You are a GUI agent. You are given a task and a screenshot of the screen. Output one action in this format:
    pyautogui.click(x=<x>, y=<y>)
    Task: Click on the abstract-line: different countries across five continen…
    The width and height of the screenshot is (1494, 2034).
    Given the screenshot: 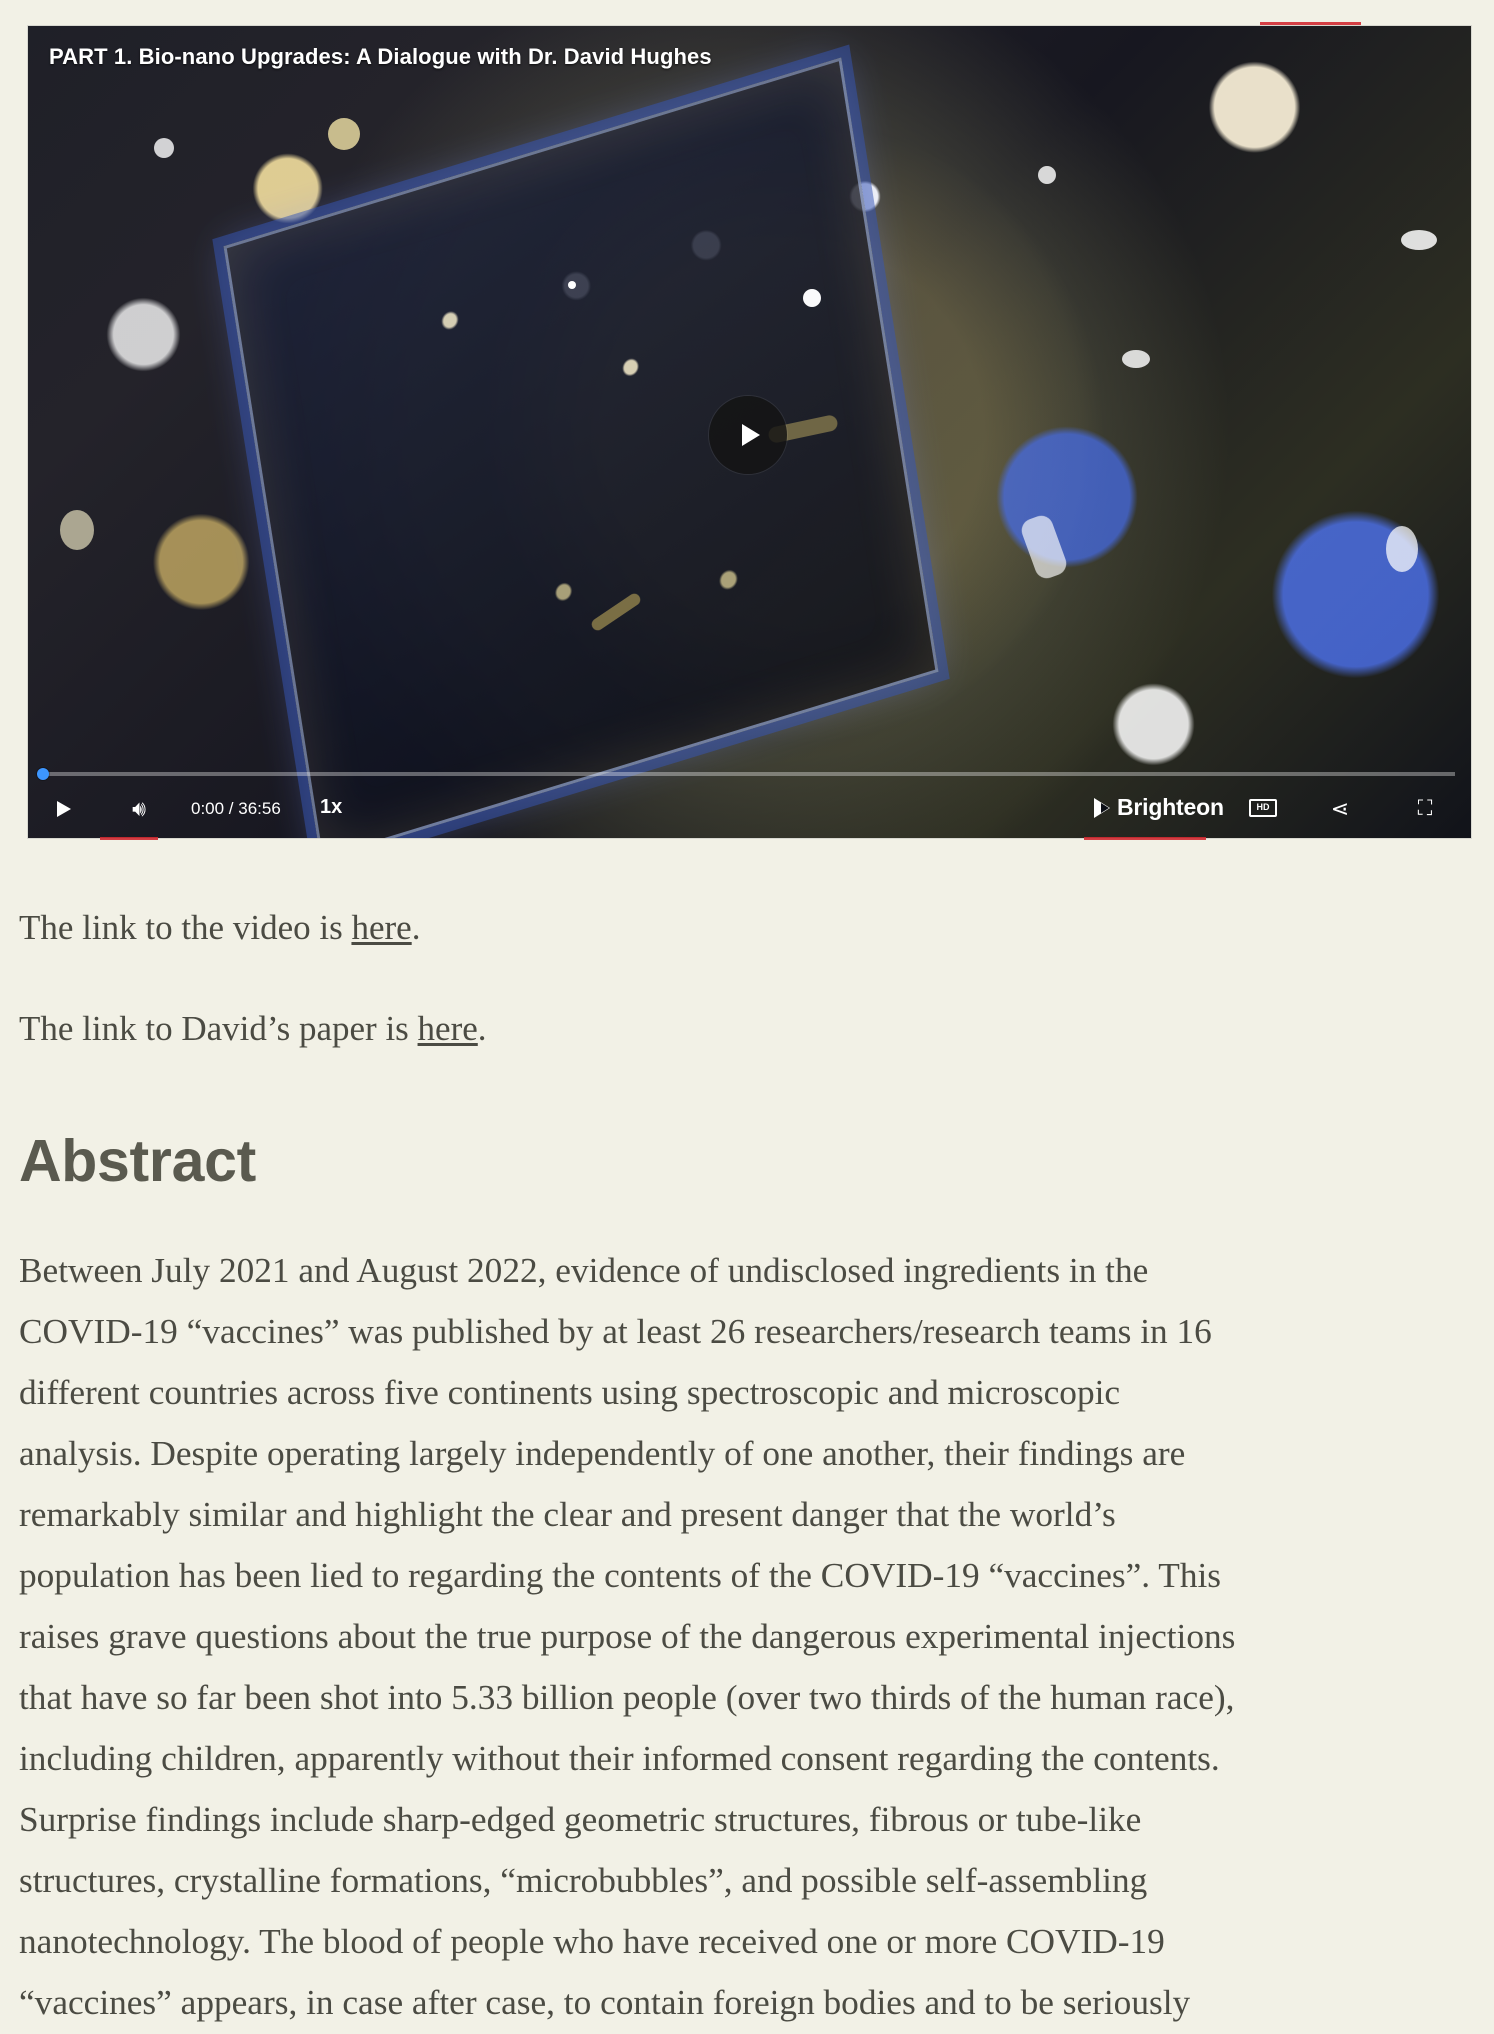 What is the action you would take?
    pyautogui.click(x=570, y=1392)
    